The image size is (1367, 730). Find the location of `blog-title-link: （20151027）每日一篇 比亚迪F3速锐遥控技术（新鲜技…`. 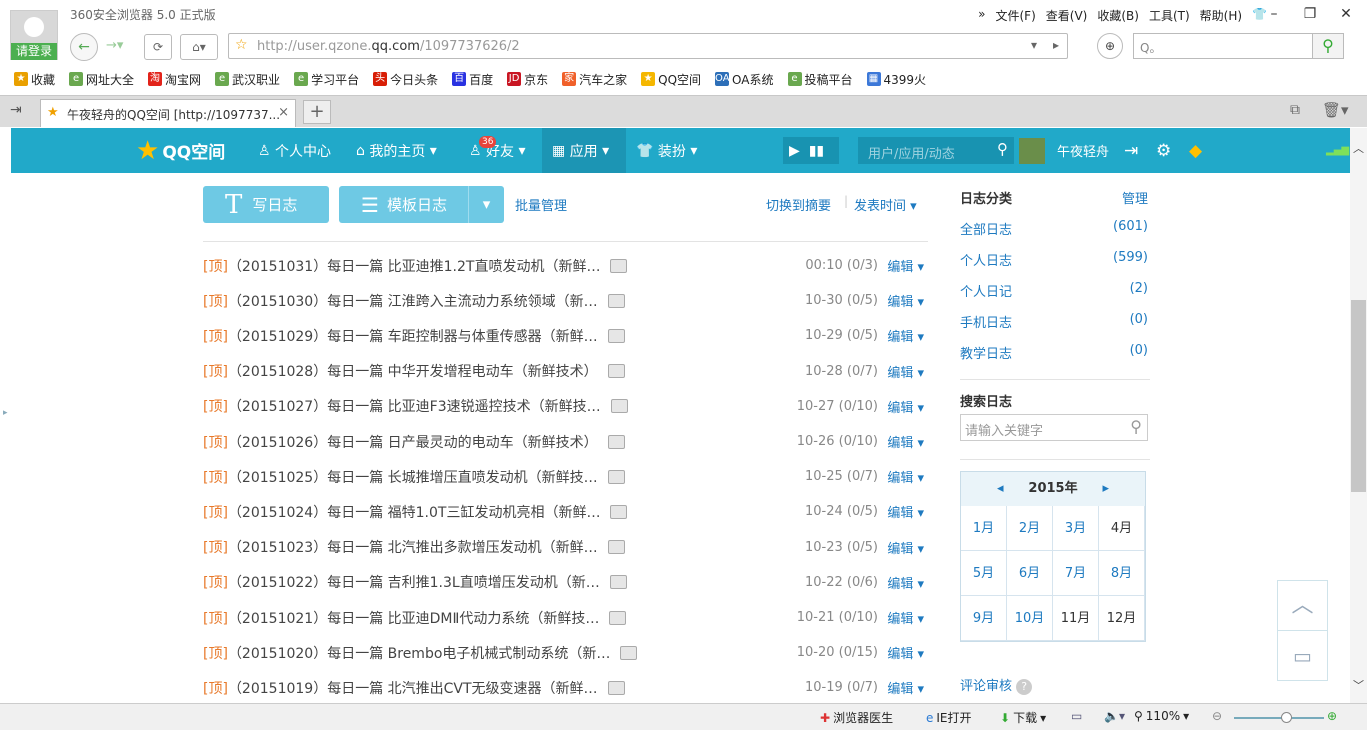

blog-title-link: （20151027）每日一篇 比亚迪F3速锐遥控技术（新鲜技… is located at coordinates (414, 406).